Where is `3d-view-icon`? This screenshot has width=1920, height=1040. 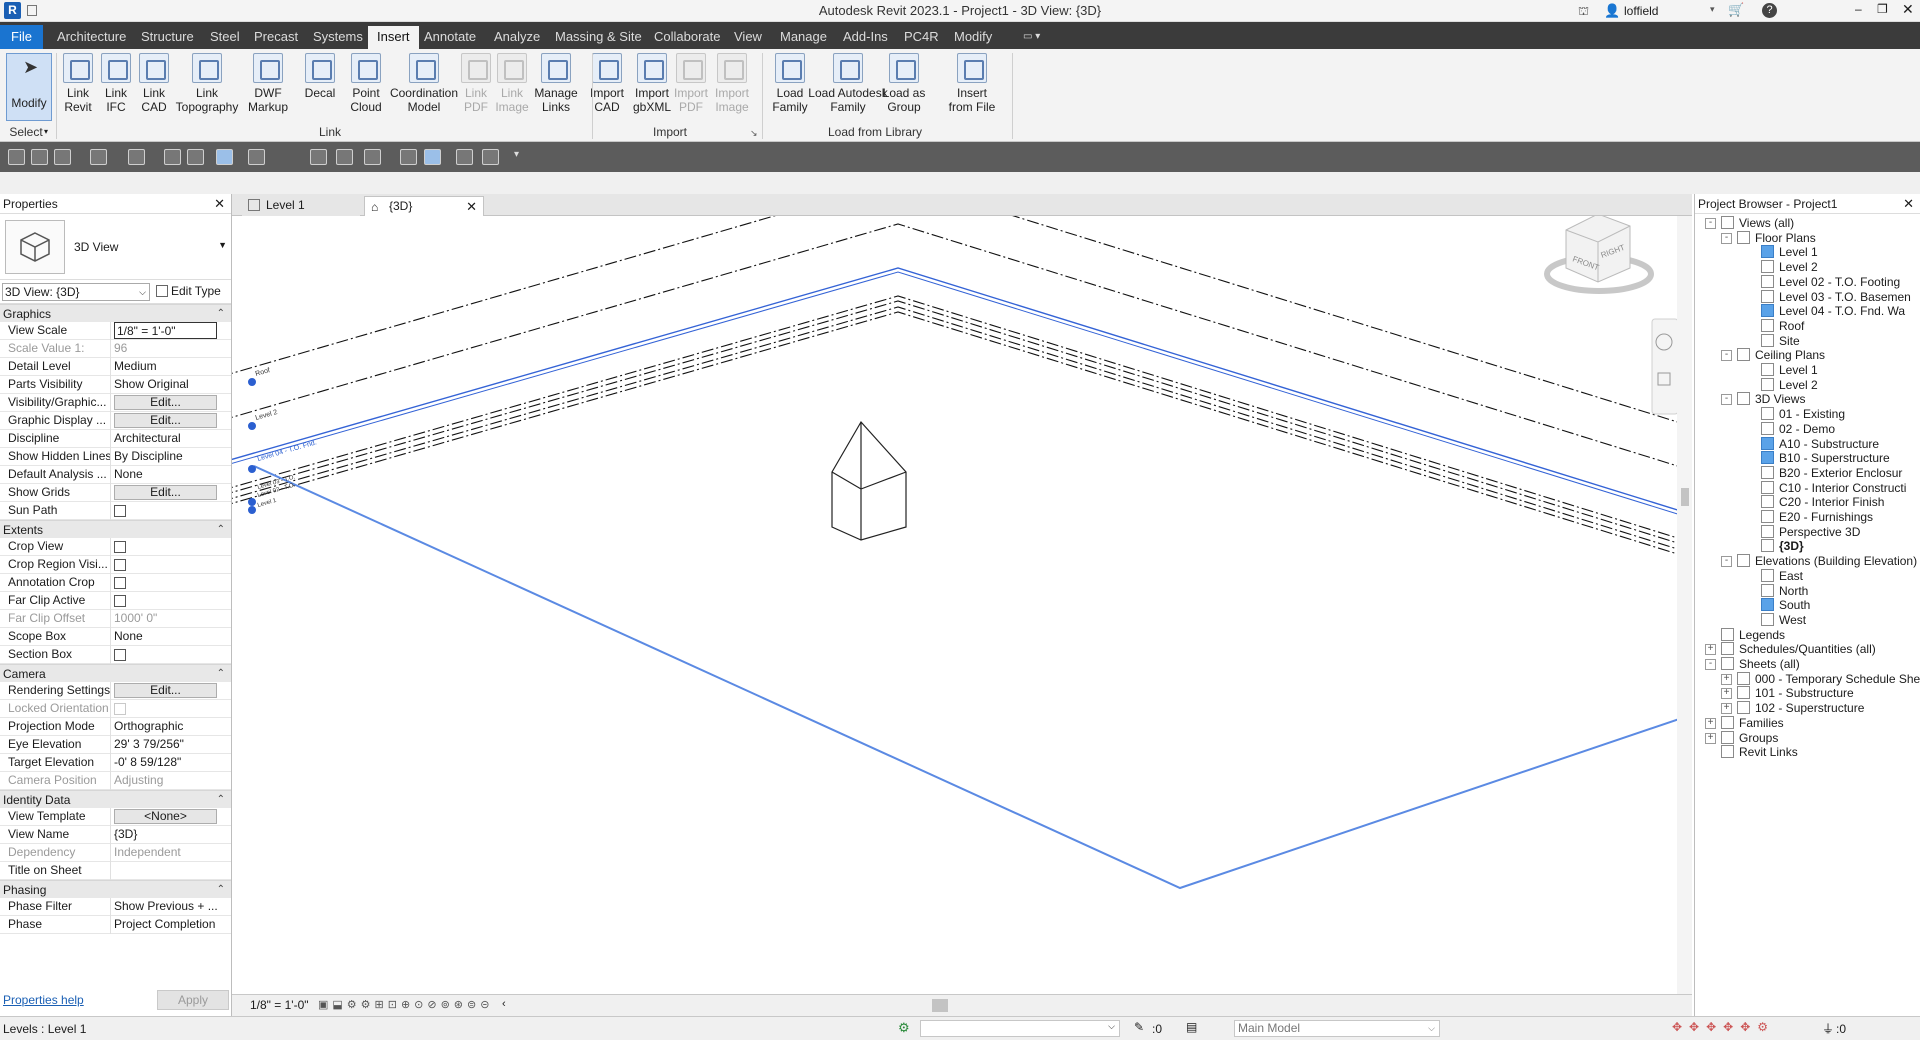
3d-view-icon is located at coordinates (372, 157).